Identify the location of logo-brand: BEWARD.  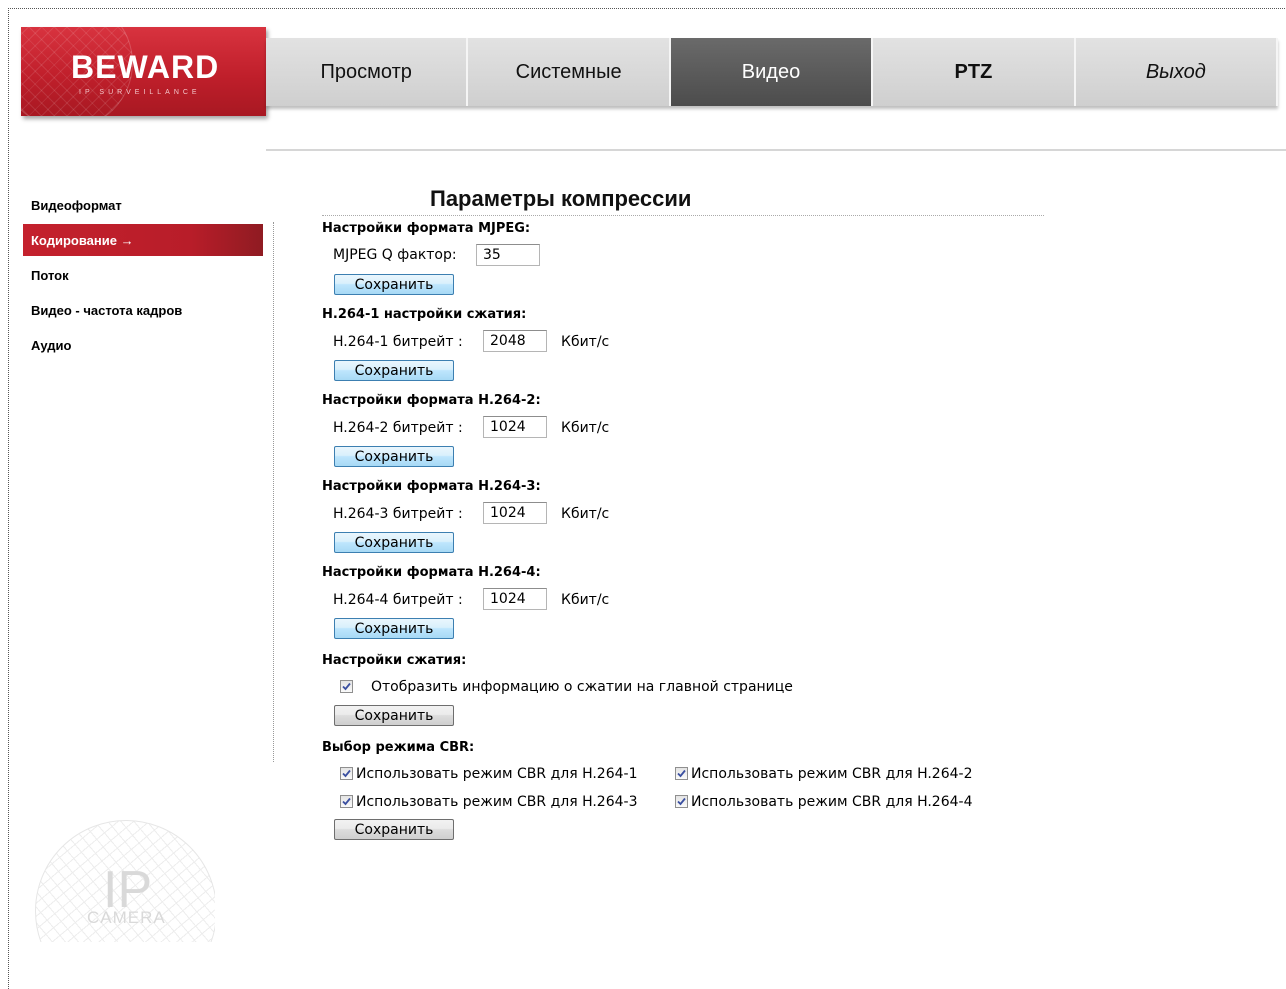
(145, 67).